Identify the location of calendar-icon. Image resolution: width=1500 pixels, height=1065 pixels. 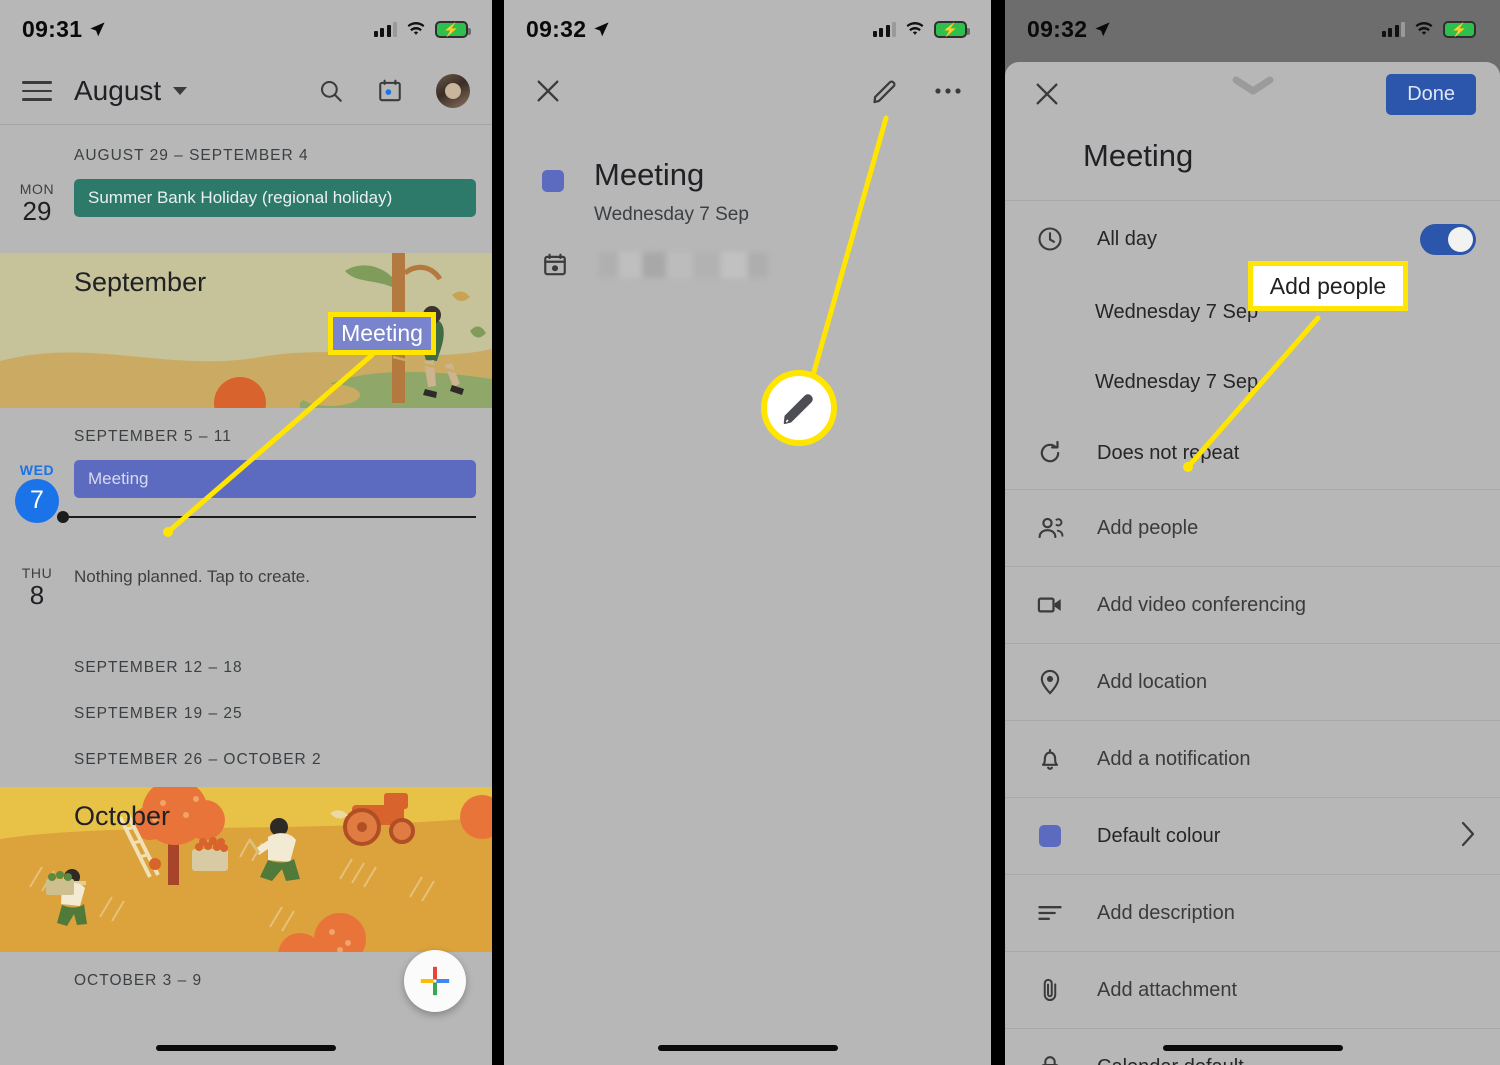
(555, 264).